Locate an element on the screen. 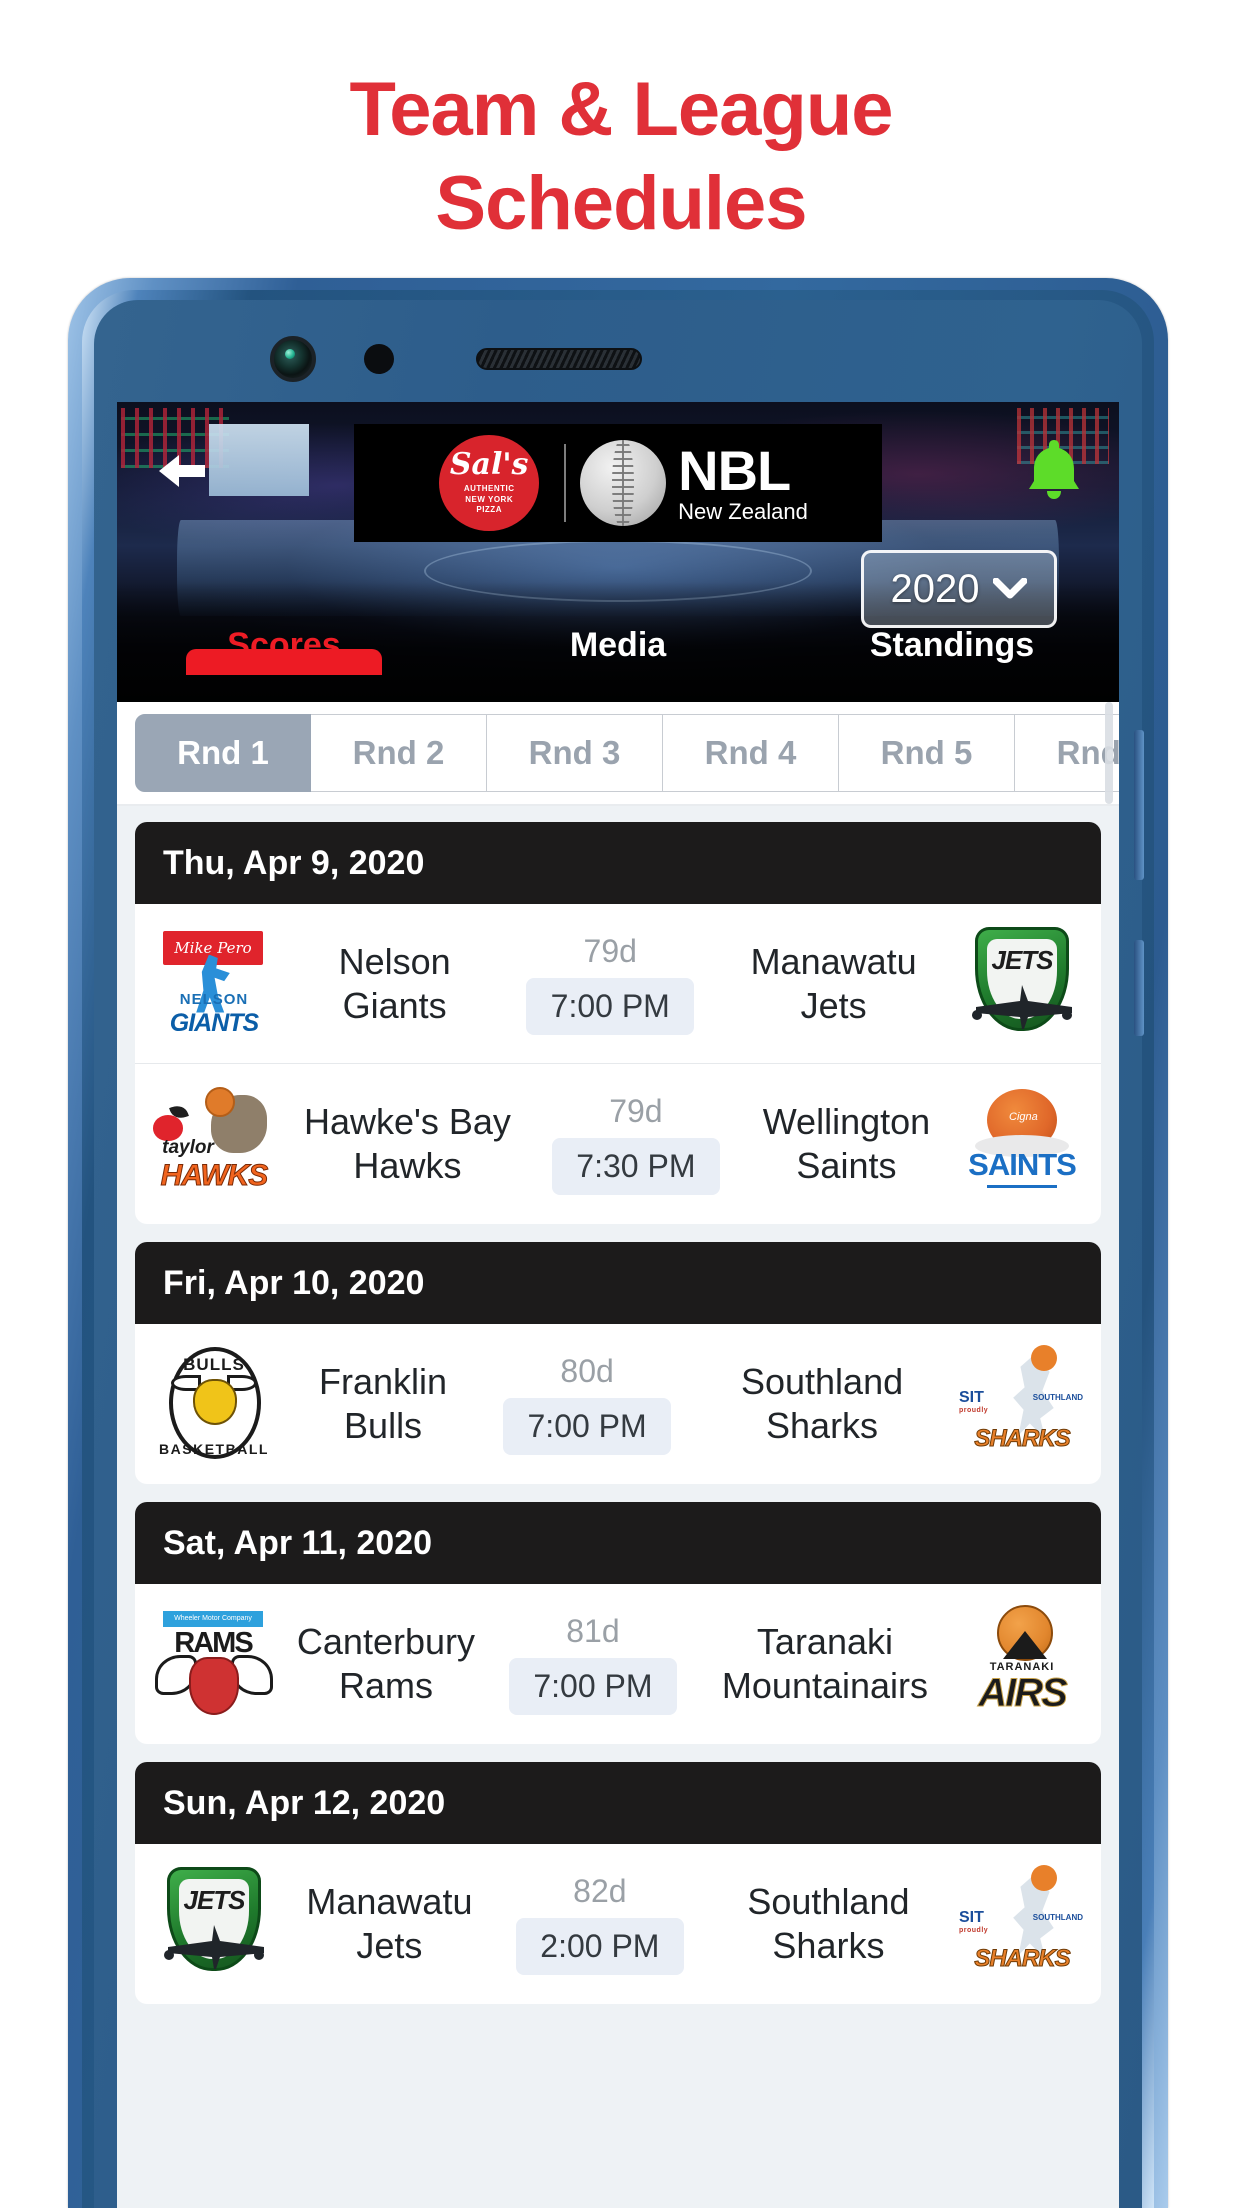  wellington-saints-crest: Cigna SAINTS is located at coordinates (1022, 1144).